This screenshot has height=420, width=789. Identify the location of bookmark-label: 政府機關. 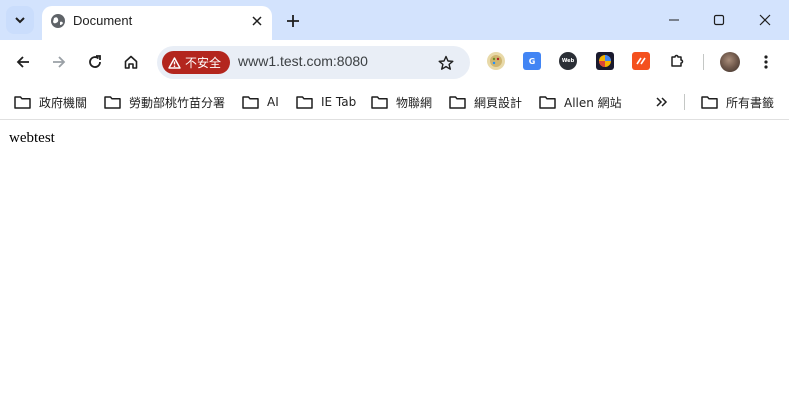
(63, 102).